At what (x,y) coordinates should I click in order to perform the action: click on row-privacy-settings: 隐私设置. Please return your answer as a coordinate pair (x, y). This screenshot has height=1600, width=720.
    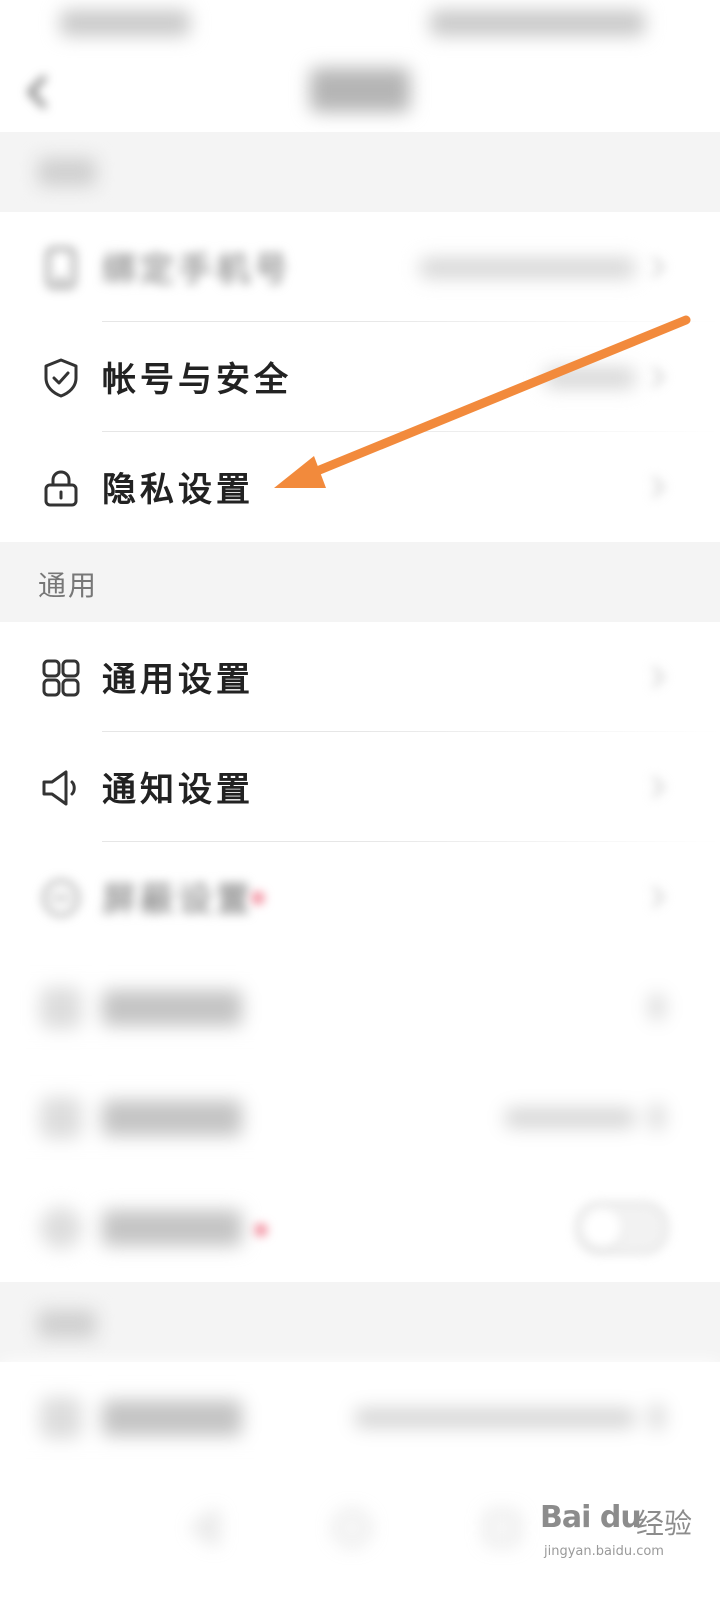
    Looking at the image, I should click on (360, 487).